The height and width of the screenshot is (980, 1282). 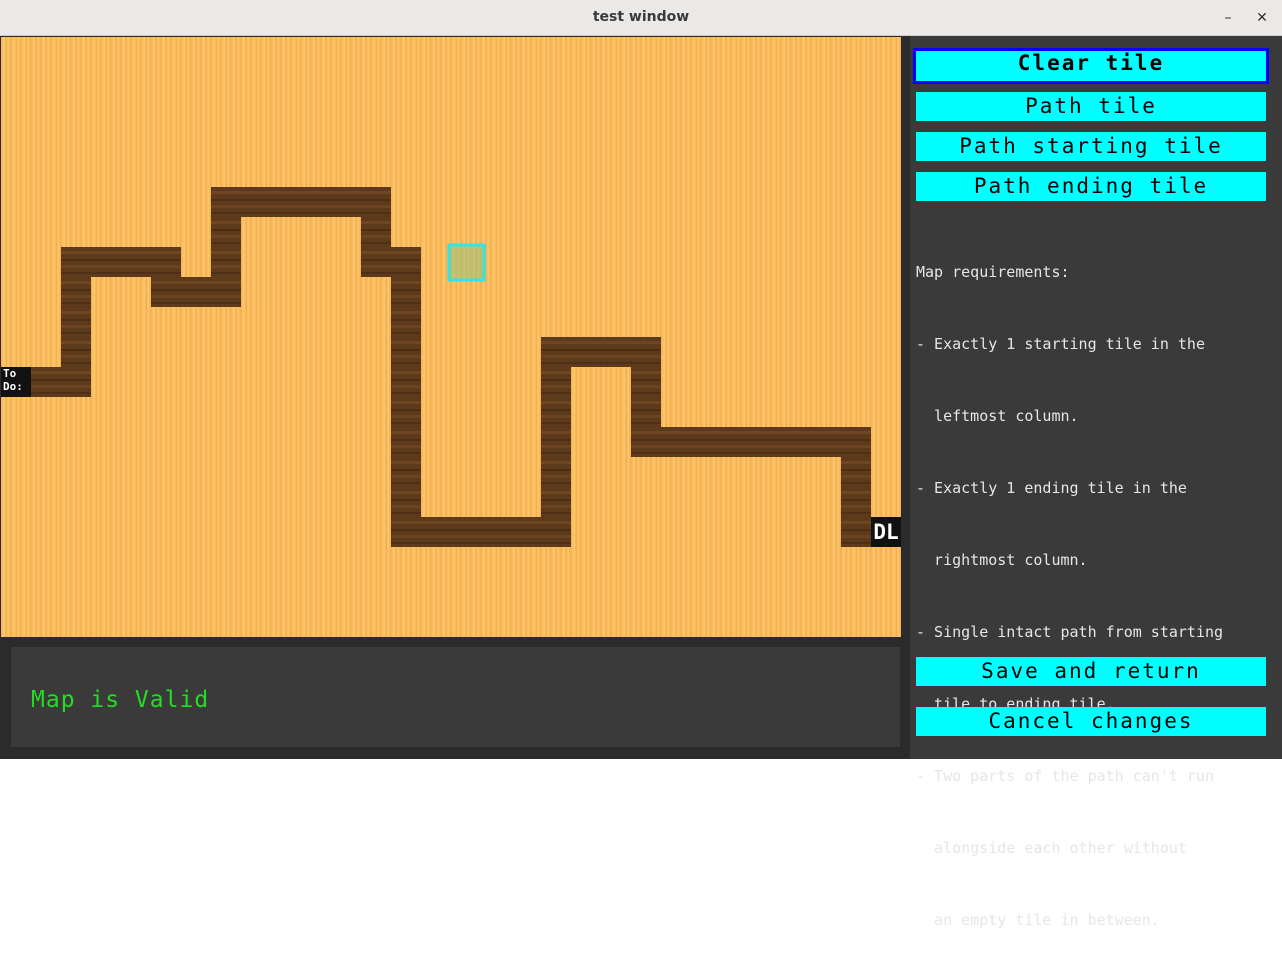 I want to click on requirement-line: alongside each other without, so click(x=1051, y=848).